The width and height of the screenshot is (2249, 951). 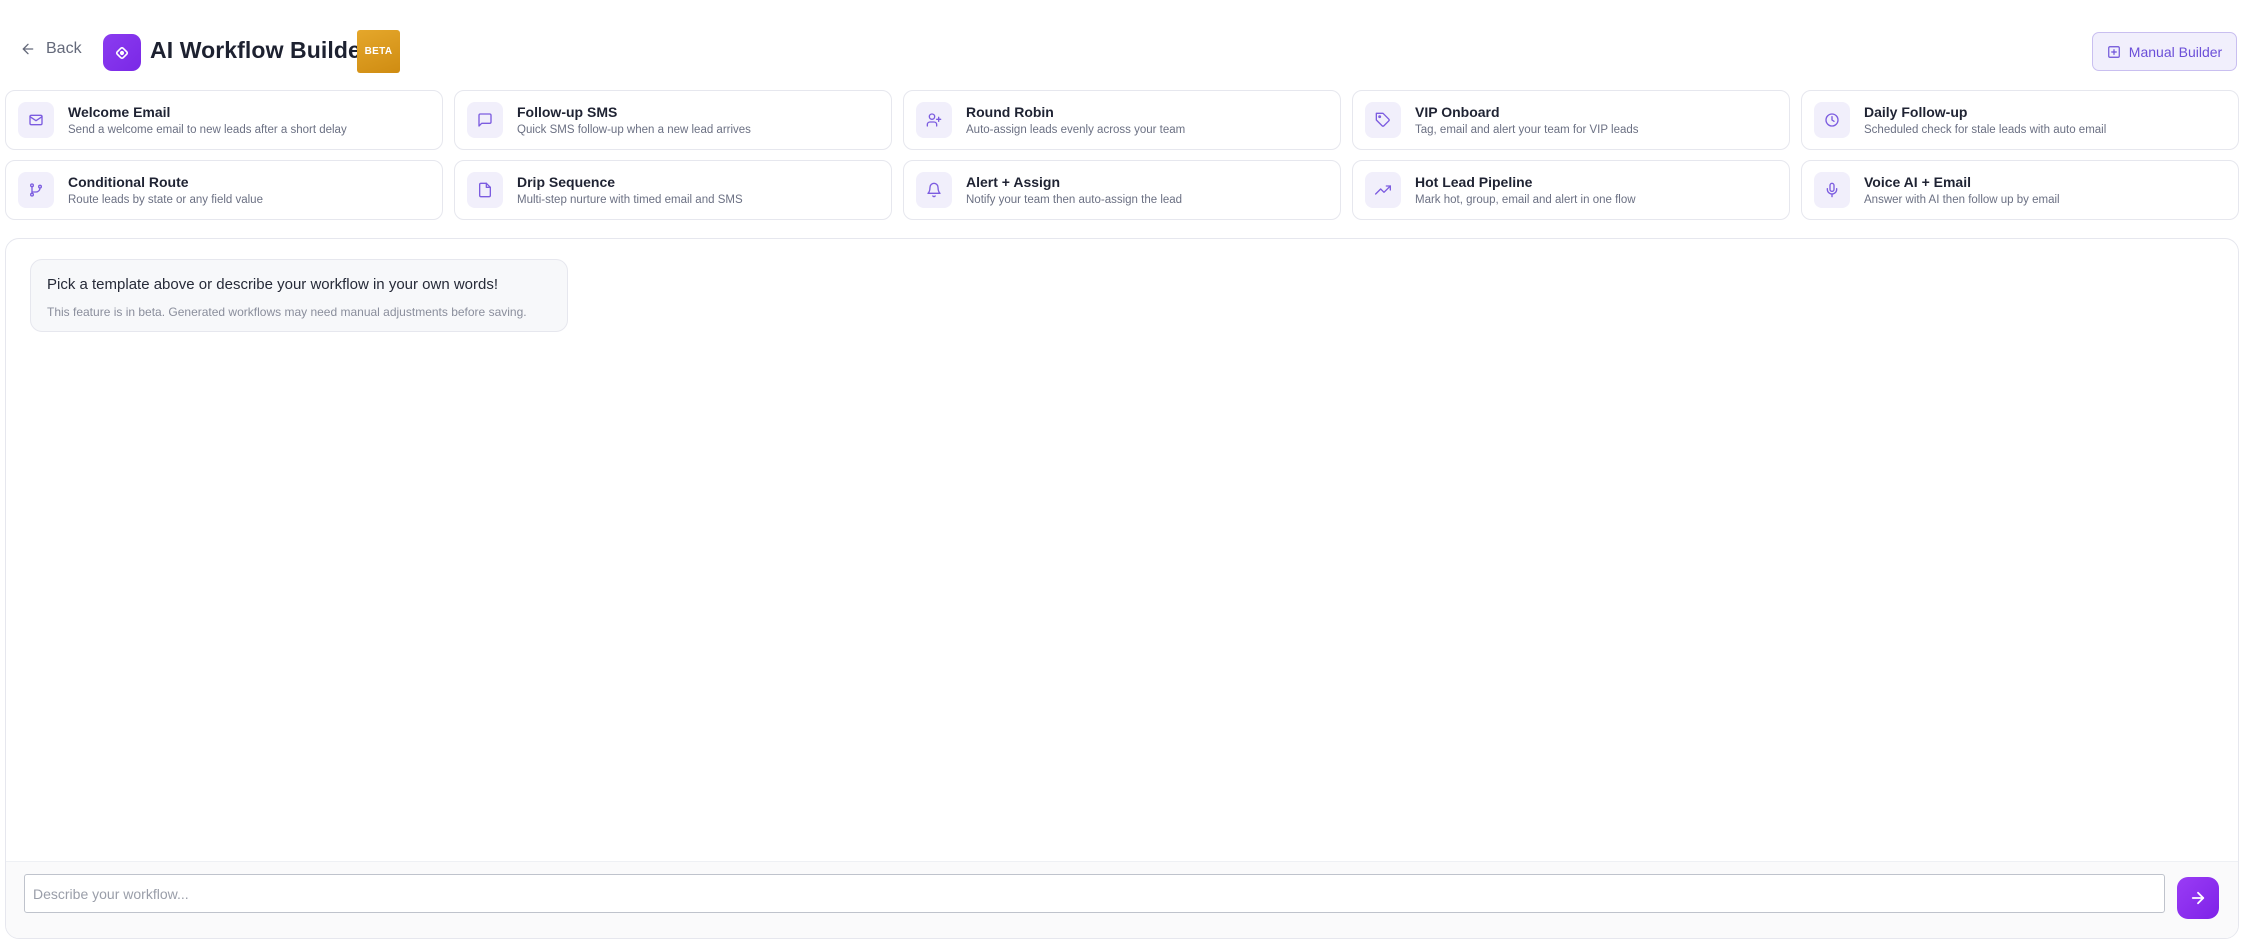 What do you see at coordinates (1832, 120) in the screenshot?
I see `clock-icon` at bounding box center [1832, 120].